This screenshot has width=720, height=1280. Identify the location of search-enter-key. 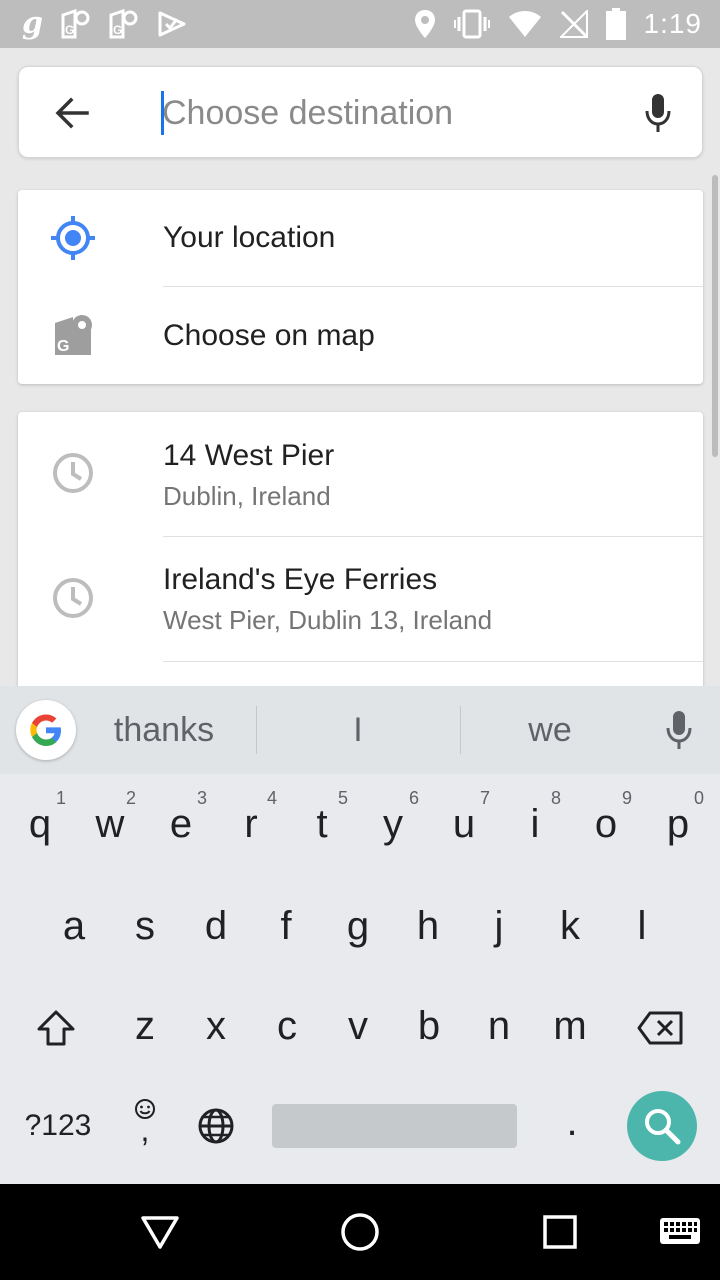
(662, 1126).